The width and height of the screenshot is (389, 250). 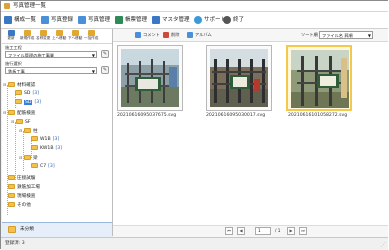 What do you see at coordinates (250, 35) in the screenshot?
I see `photo-toolbar: コメント 削除 アルバム ソート順 ファイル名 昇順 ▼` at bounding box center [250, 35].